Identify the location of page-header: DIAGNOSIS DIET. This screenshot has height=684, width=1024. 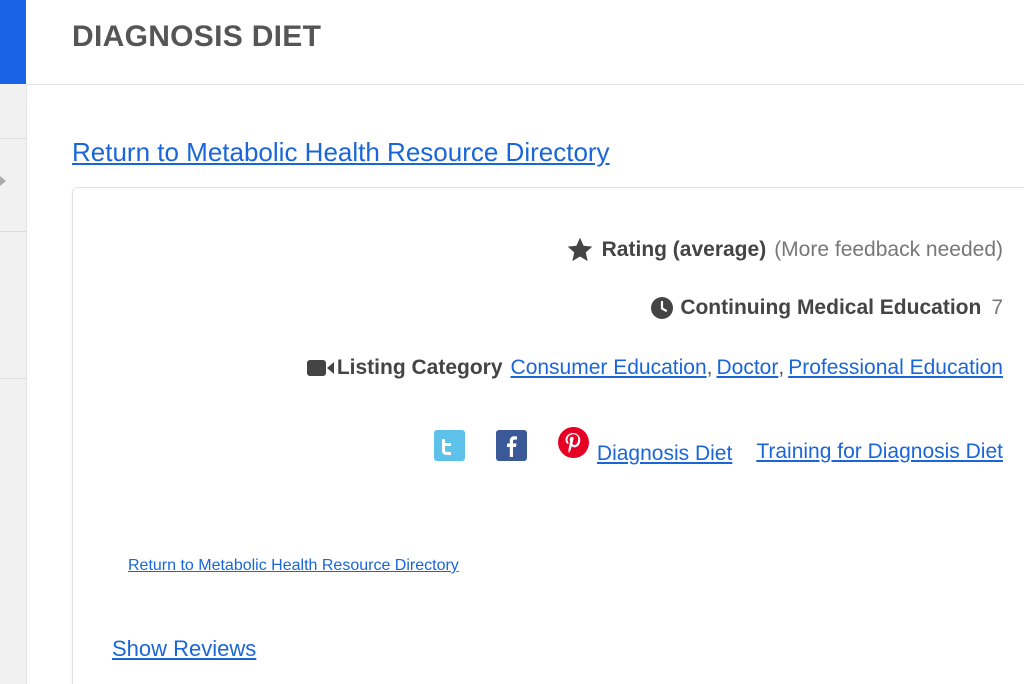
(525, 42).